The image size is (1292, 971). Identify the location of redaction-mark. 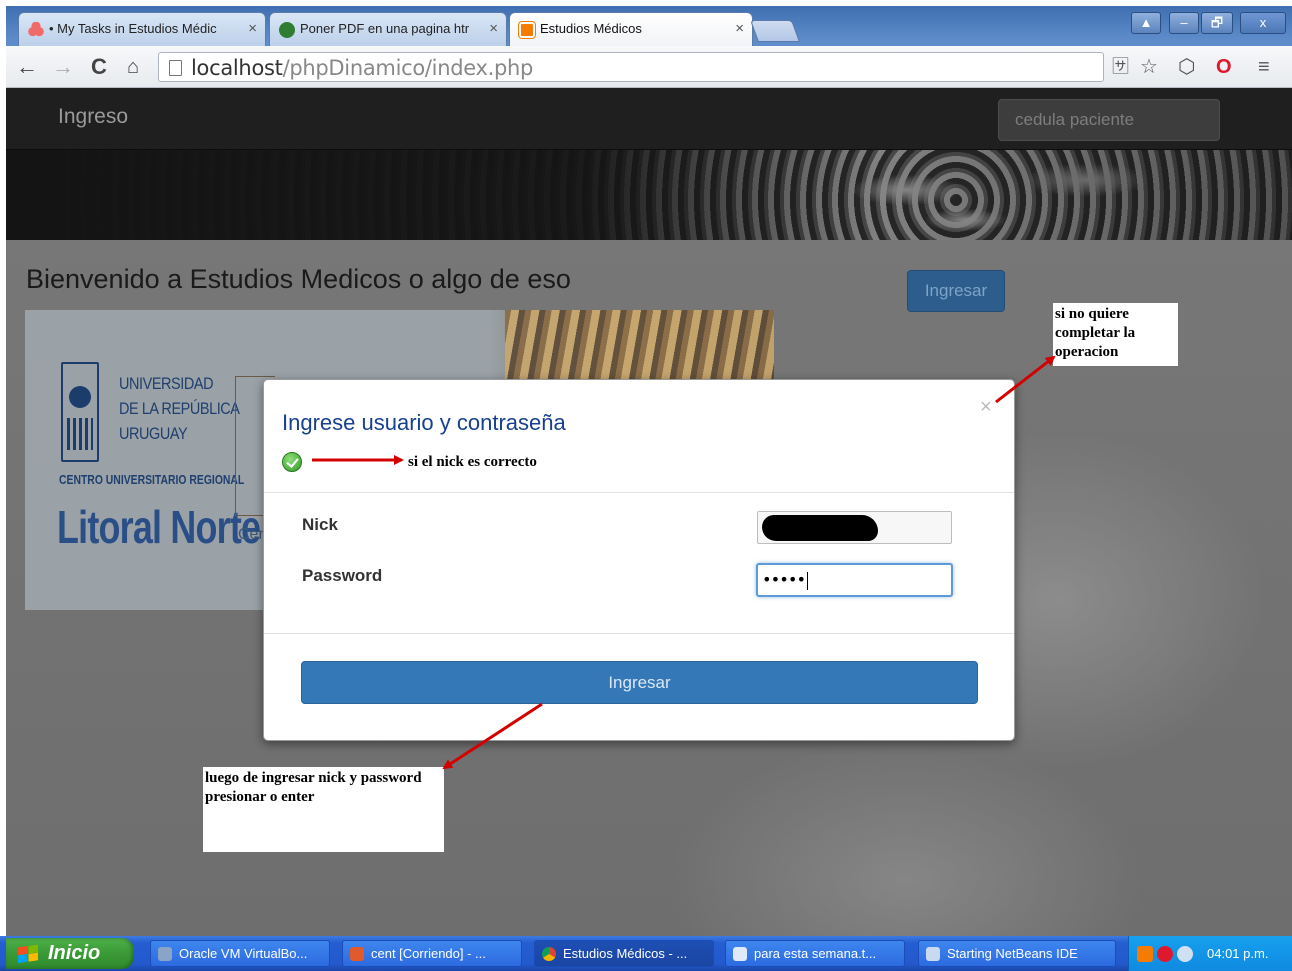
(820, 528).